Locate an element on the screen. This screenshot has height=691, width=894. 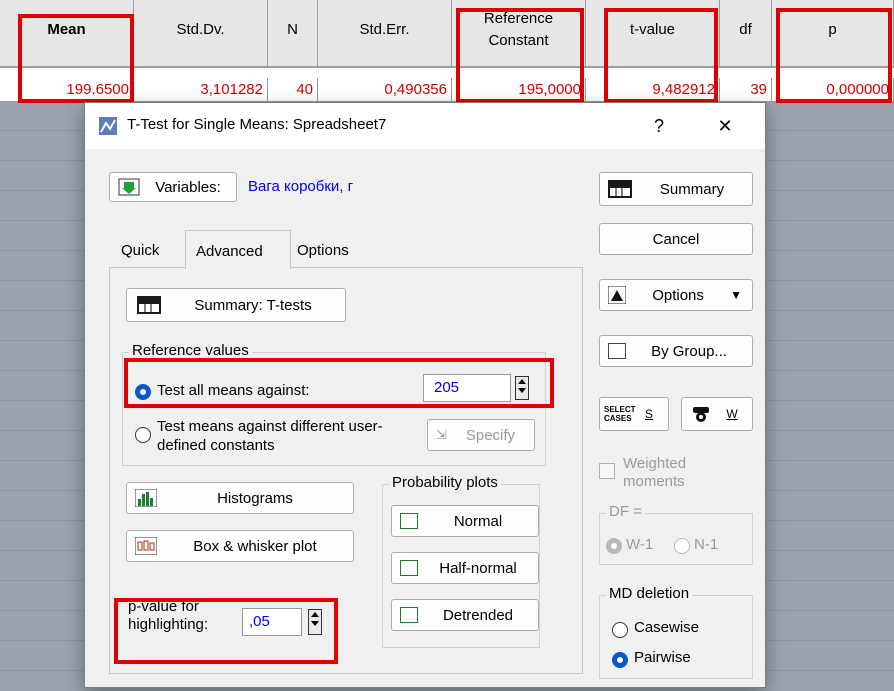
detrended-button: Detrended is located at coordinates (465, 615).